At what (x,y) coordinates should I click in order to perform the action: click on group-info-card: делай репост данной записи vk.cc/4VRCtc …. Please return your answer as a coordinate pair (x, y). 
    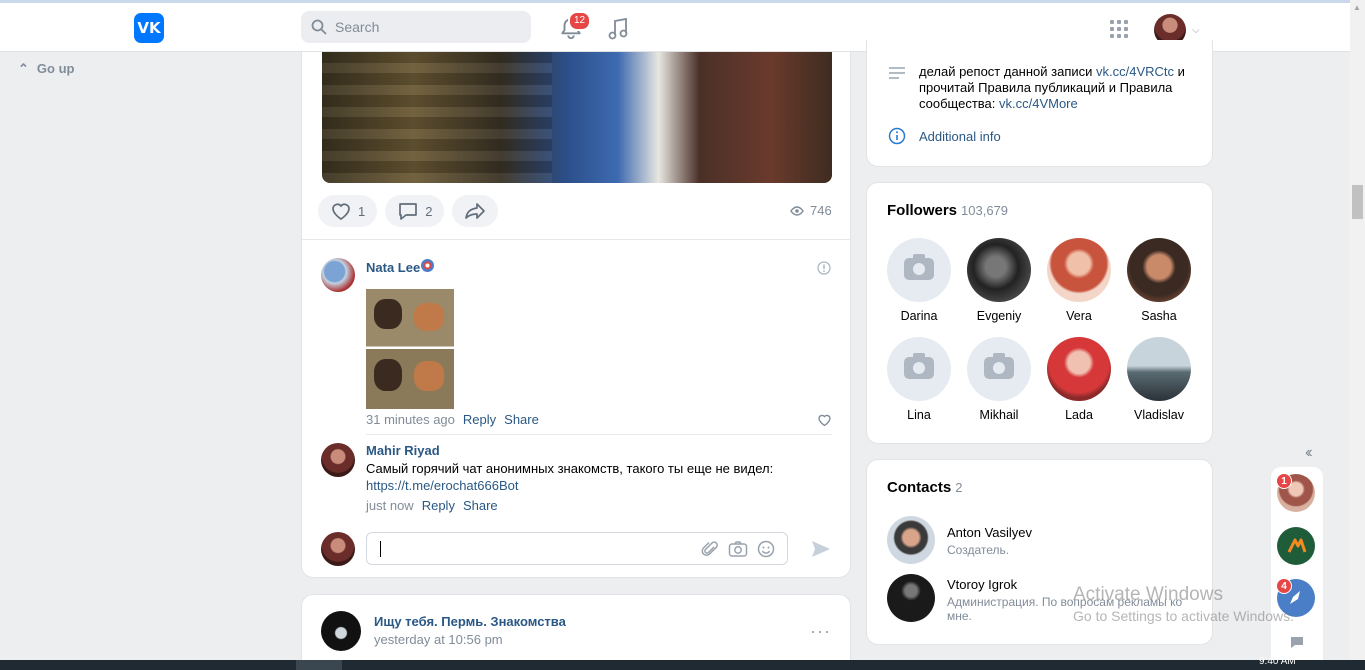
    Looking at the image, I should click on (1039, 103).